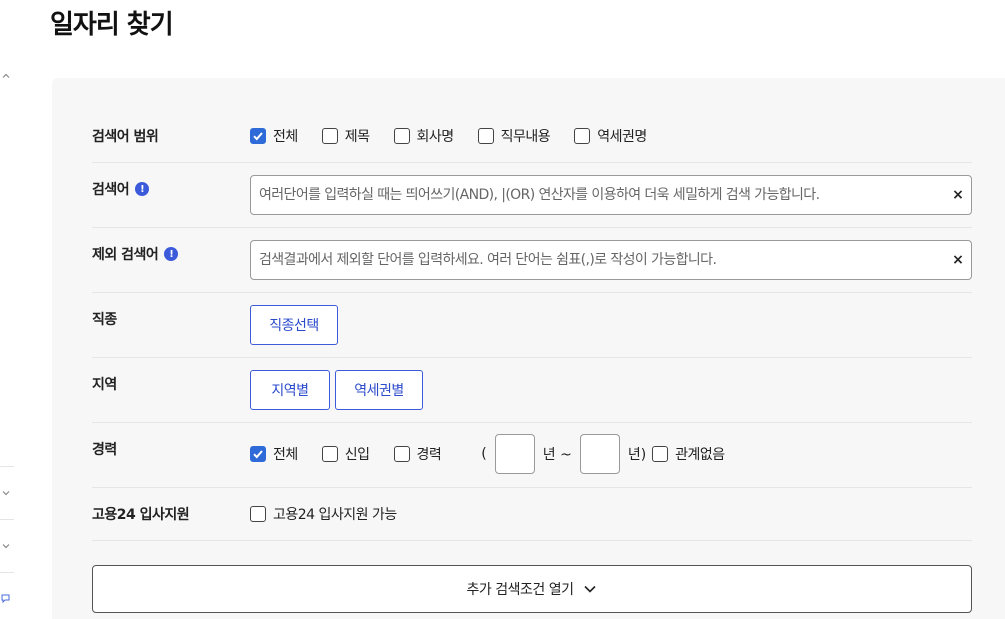  Describe the element at coordinates (532, 589) in the screenshot. I see `open-more-conditions-button: 추가 검색조건 열기` at that location.